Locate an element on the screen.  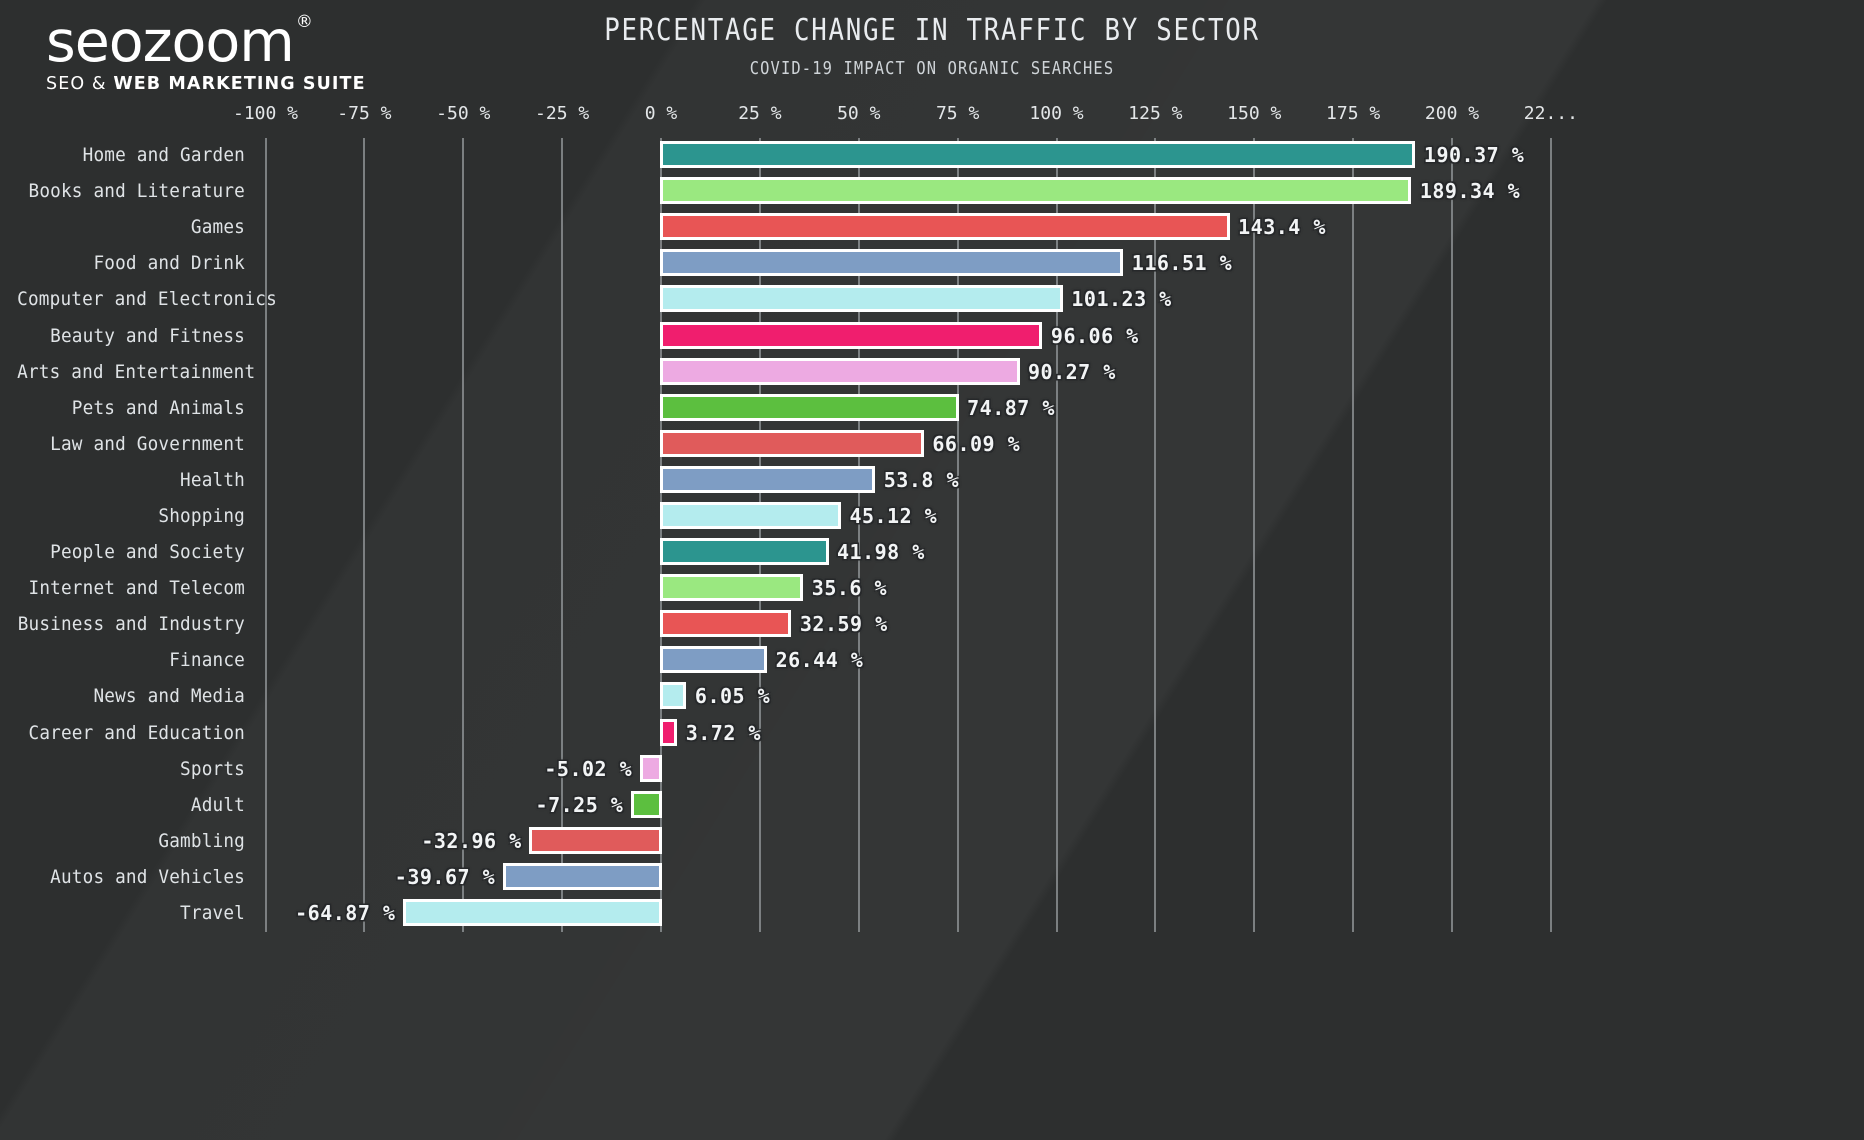
bar-value-label: 26.44 % is located at coordinates (819, 660).